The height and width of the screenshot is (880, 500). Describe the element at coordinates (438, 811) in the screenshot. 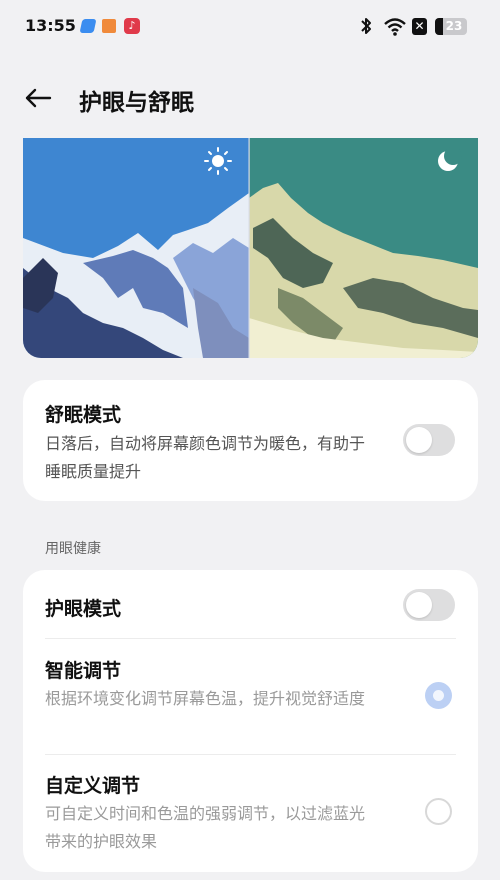

I see `custom-adjust-radio` at that location.